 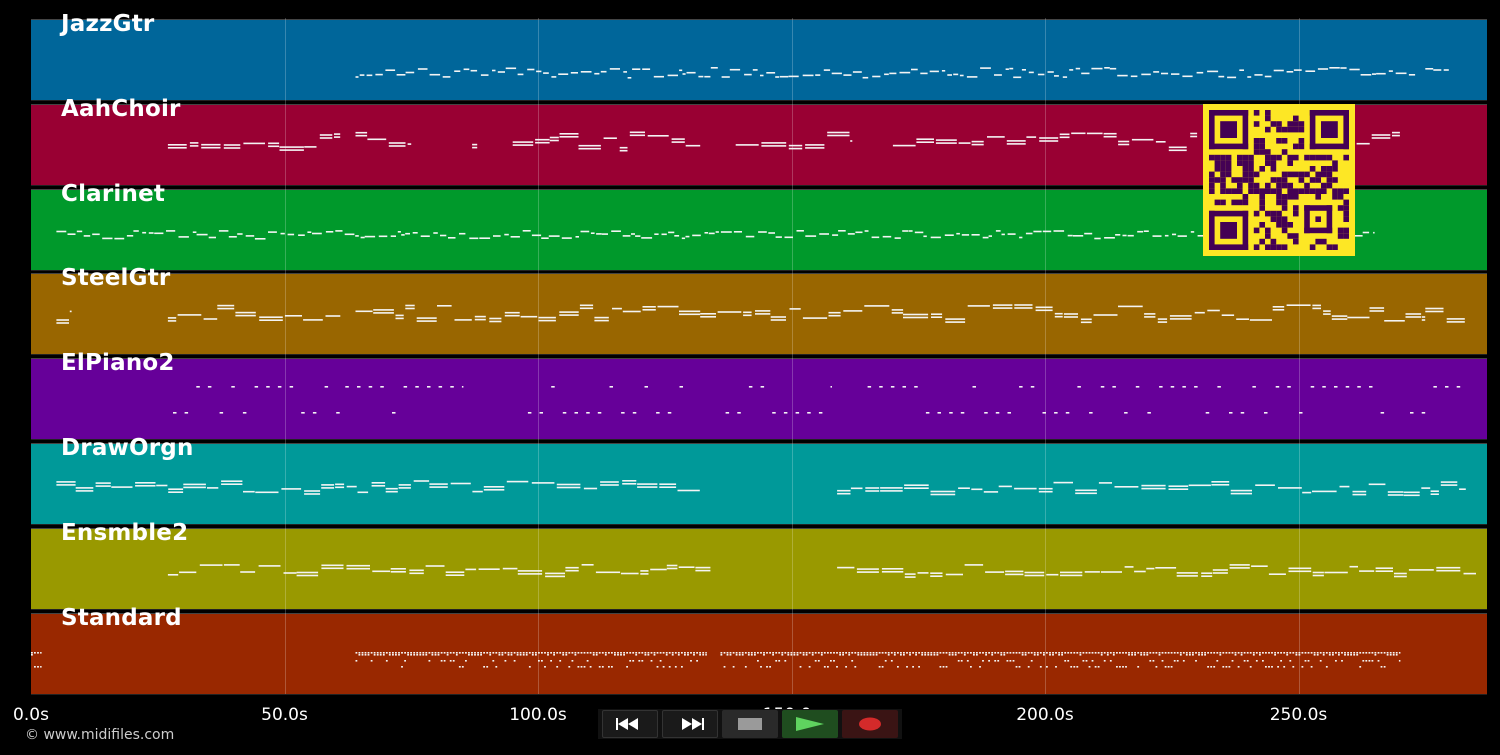 I want to click on track-steelgtr: SteelGtr, so click(x=759, y=310).